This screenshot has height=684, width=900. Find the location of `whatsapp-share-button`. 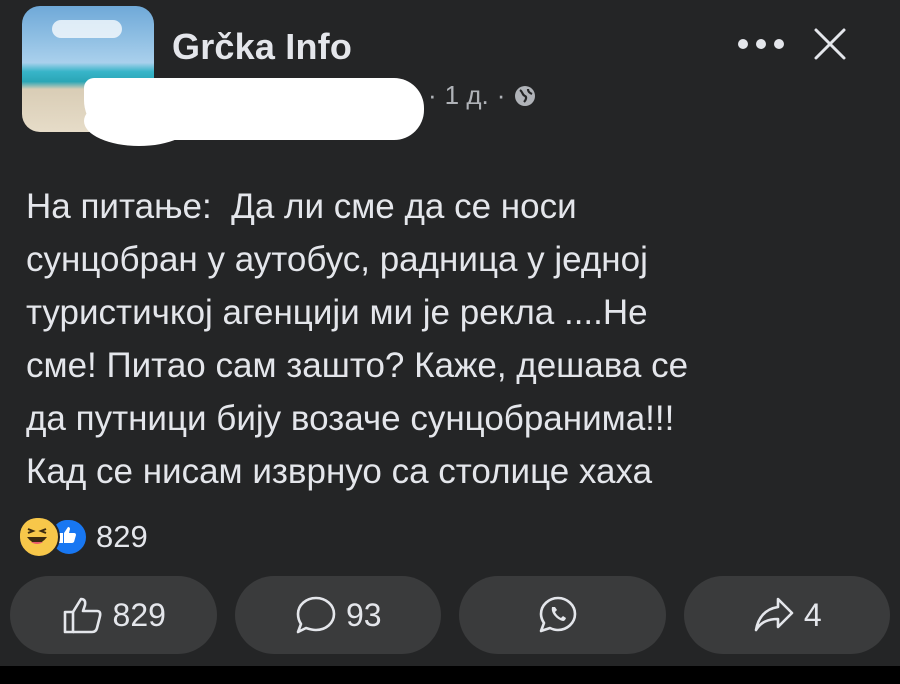

whatsapp-share-button is located at coordinates (562, 615).